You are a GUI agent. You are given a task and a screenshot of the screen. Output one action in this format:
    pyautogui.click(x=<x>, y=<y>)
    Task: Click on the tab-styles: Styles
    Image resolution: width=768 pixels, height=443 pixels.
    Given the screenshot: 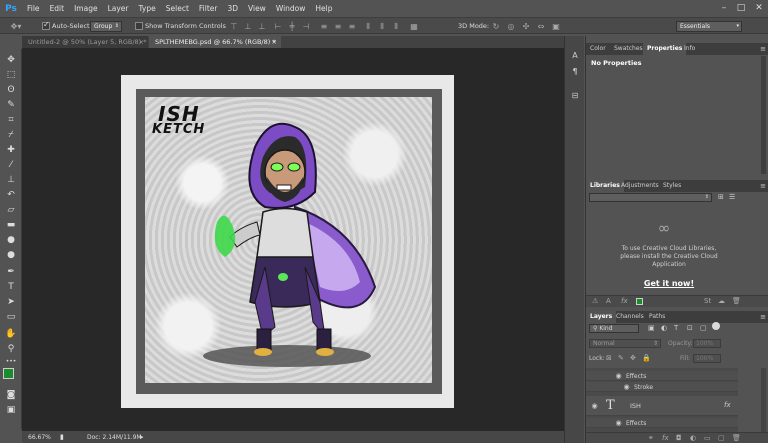 What is the action you would take?
    pyautogui.click(x=672, y=186)
    